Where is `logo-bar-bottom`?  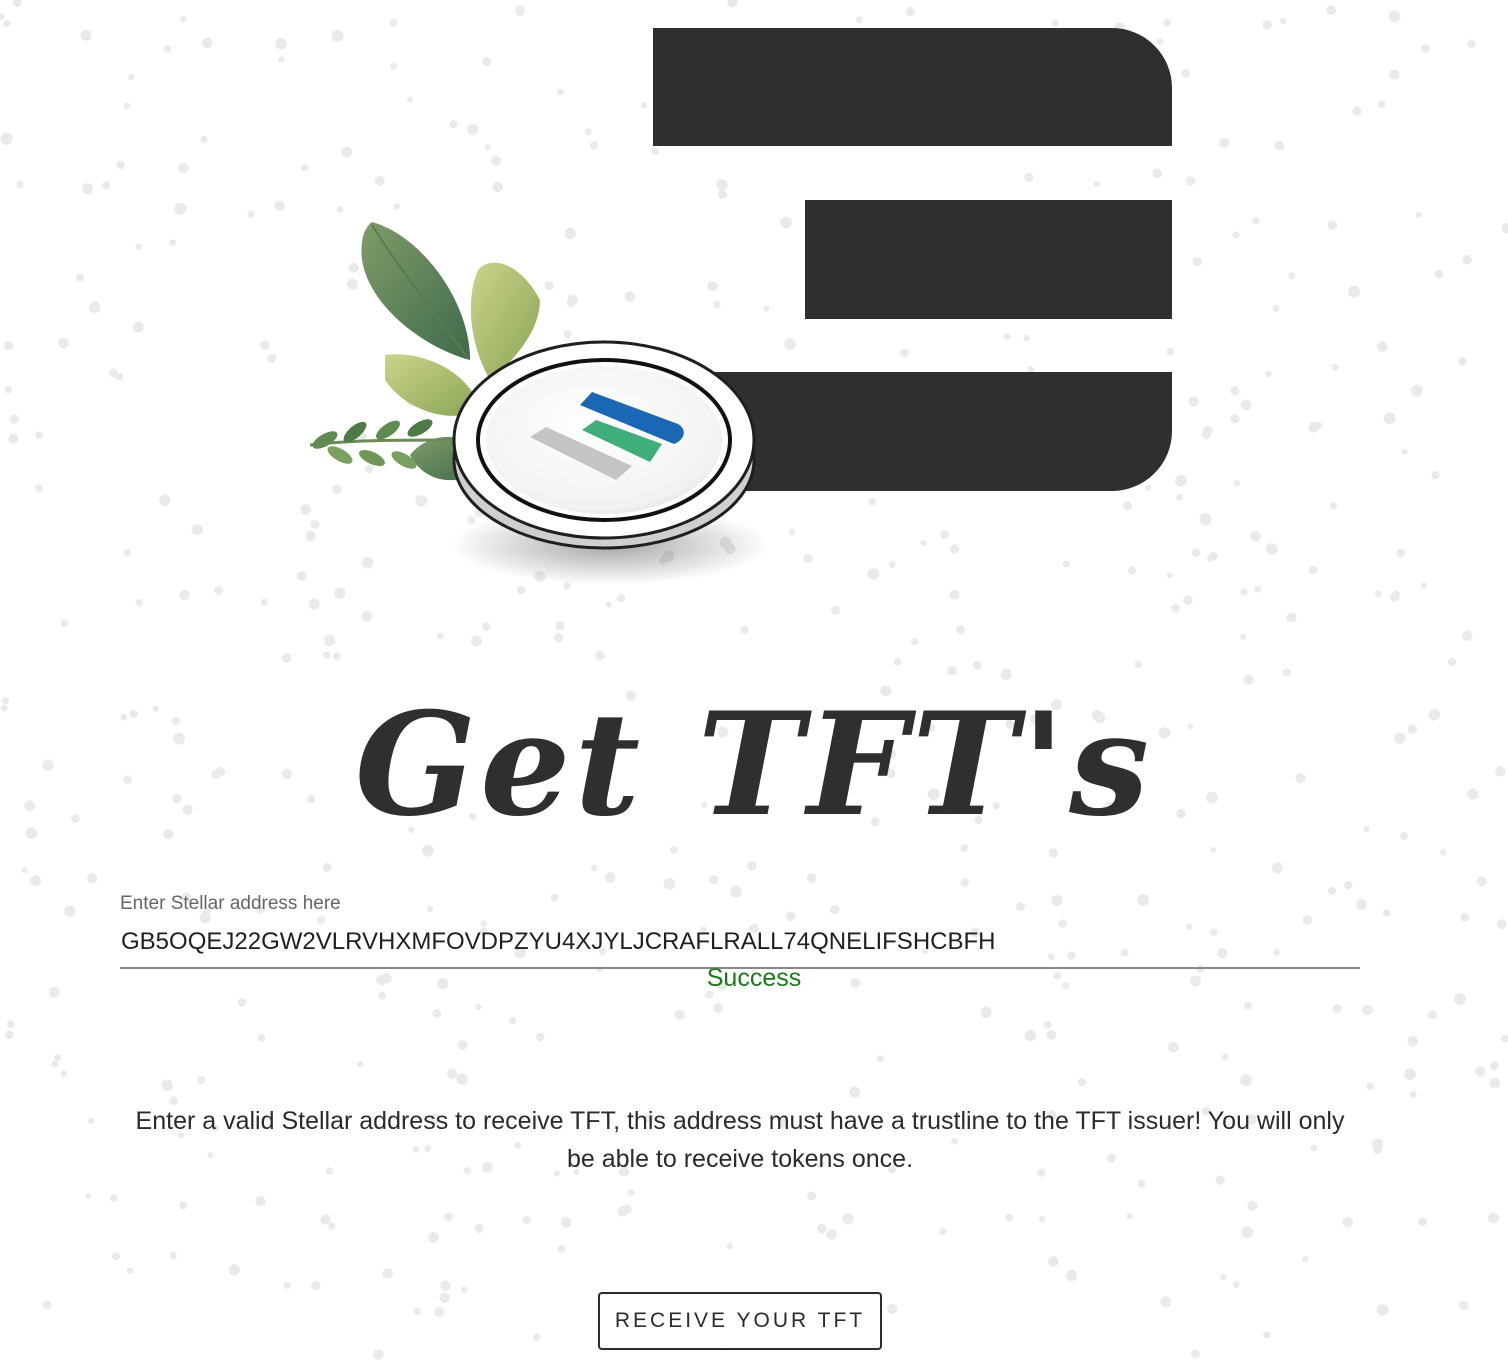
logo-bar-bottom is located at coordinates (936, 431).